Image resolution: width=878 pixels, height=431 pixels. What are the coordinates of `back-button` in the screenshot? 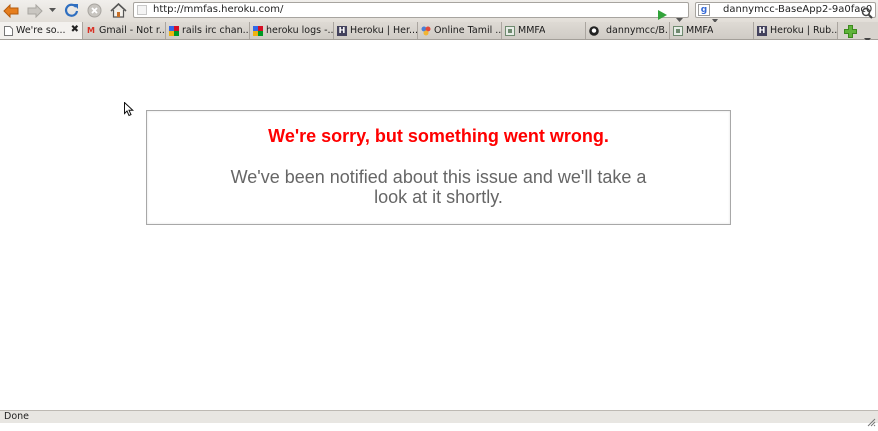 It's located at (11, 10).